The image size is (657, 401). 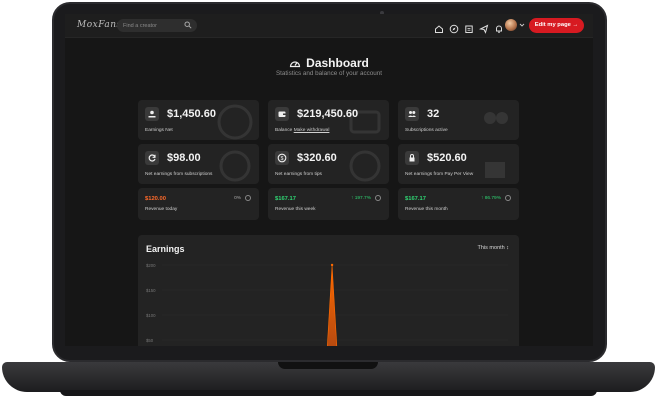 I want to click on search-input, so click(x=153, y=25).